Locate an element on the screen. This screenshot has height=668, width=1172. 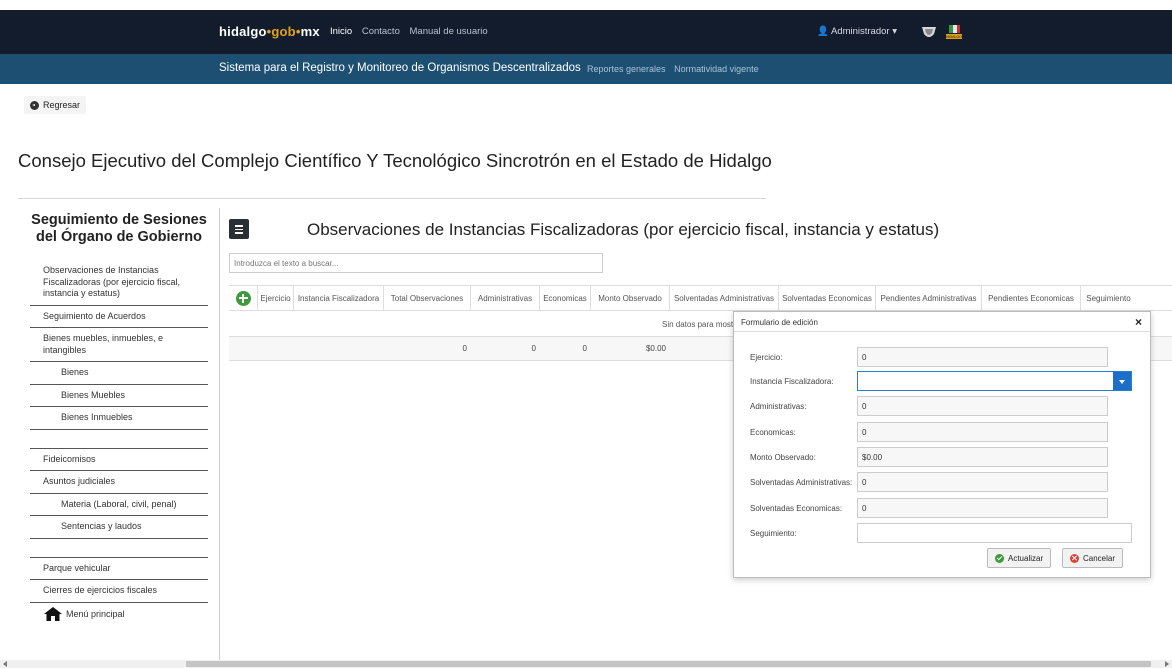
cancel-button: Cancelar is located at coordinates (1093, 558).